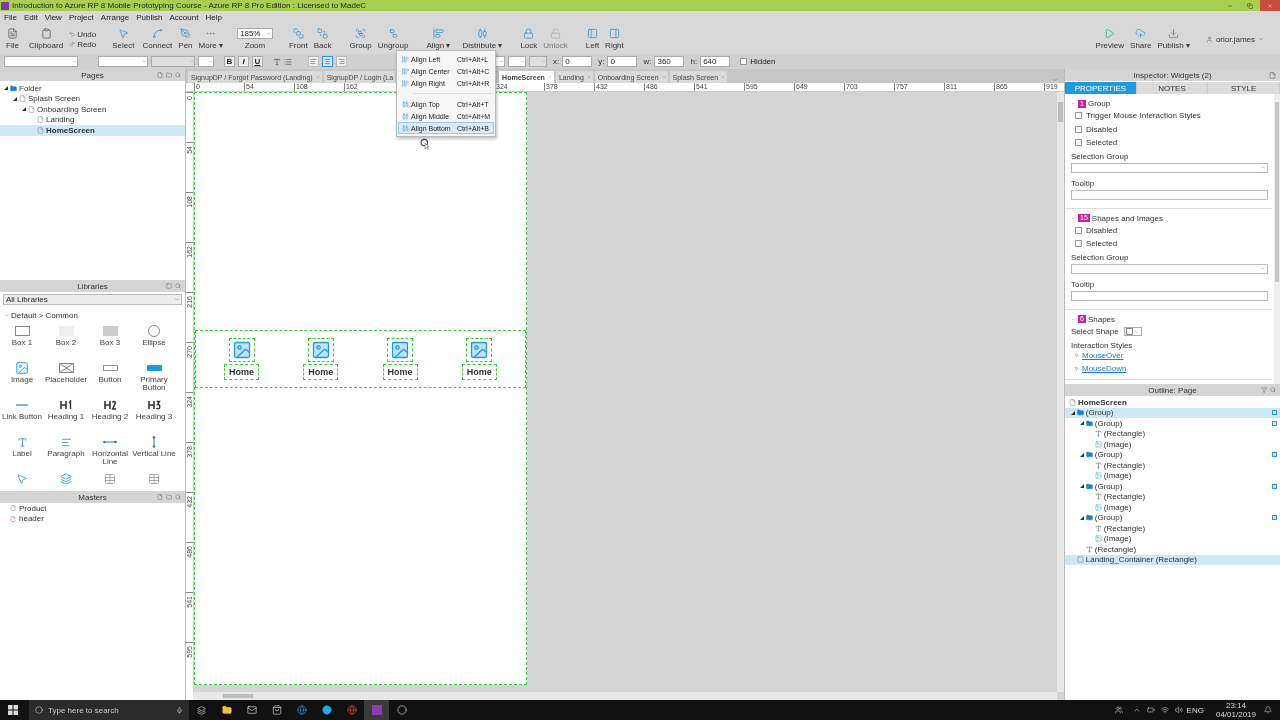 This screenshot has height=720, width=1280. I want to click on toolbar-button: Distribute ▾, so click(482, 39).